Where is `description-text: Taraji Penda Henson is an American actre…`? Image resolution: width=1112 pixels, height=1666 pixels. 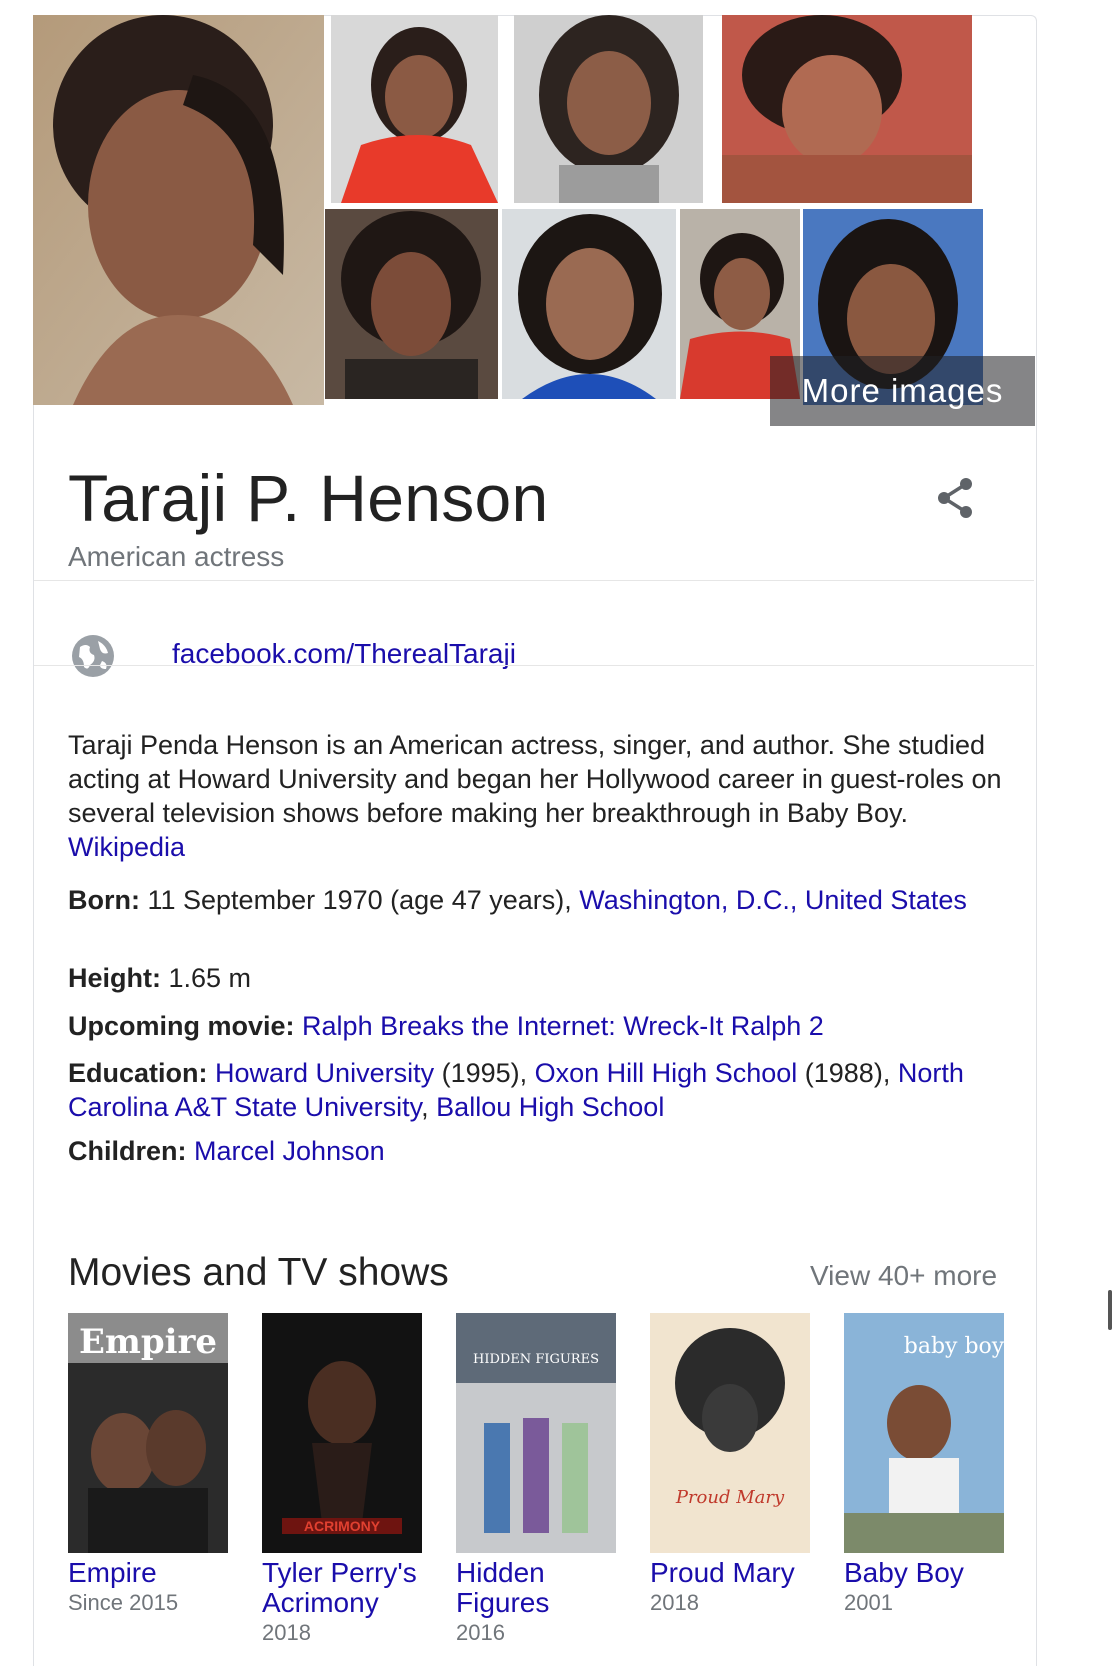 description-text: Taraji Penda Henson is an American actre… is located at coordinates (535, 779).